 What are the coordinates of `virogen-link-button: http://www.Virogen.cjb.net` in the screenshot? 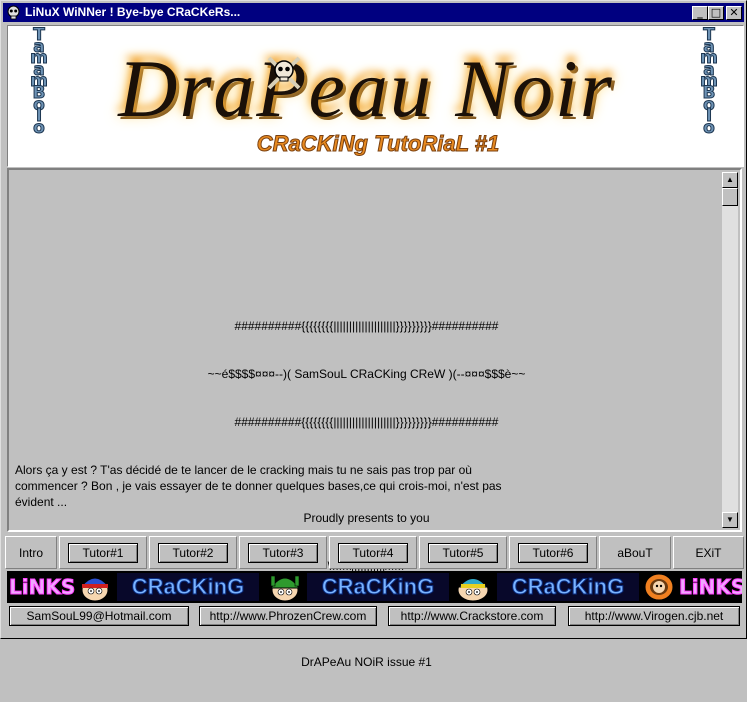 It's located at (654, 616).